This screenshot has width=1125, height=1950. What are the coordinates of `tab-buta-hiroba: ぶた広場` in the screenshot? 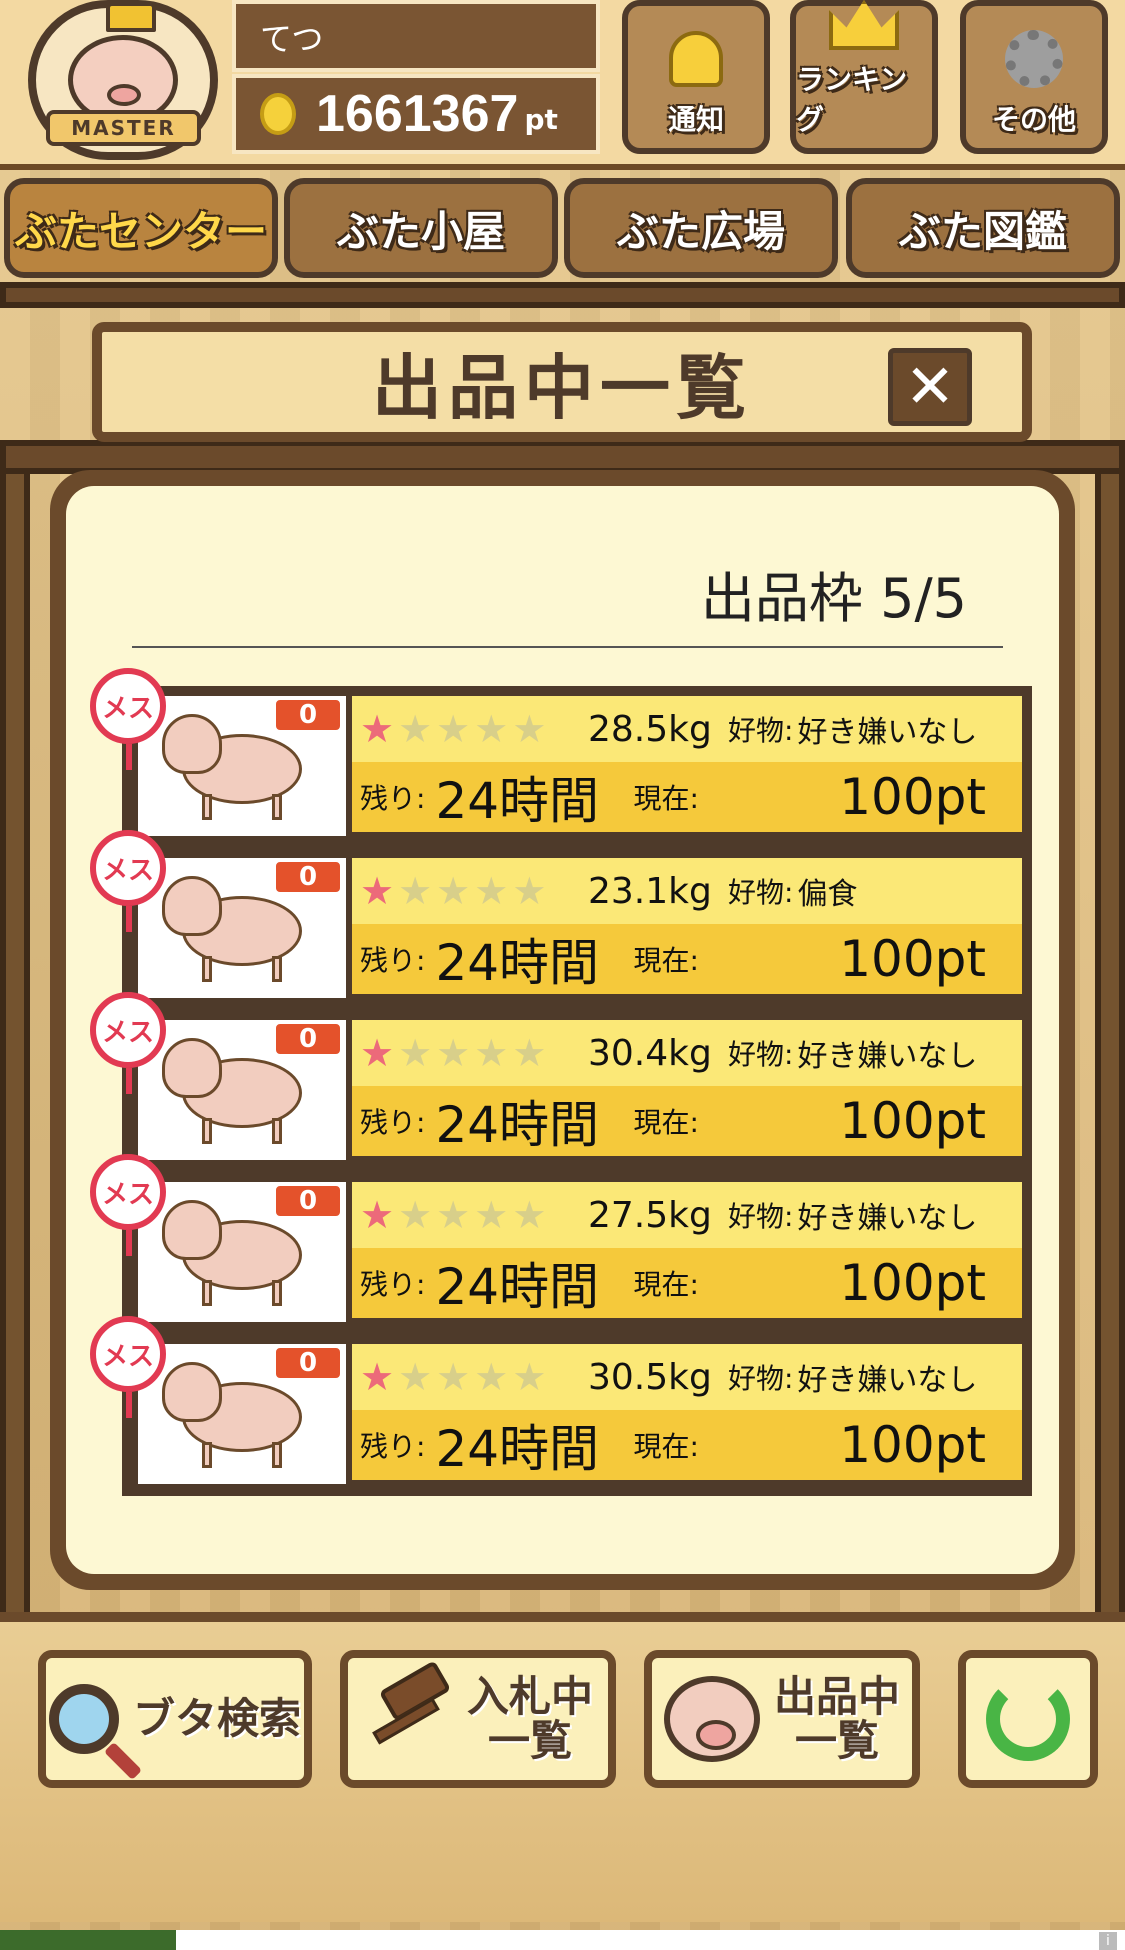 It's located at (701, 228).